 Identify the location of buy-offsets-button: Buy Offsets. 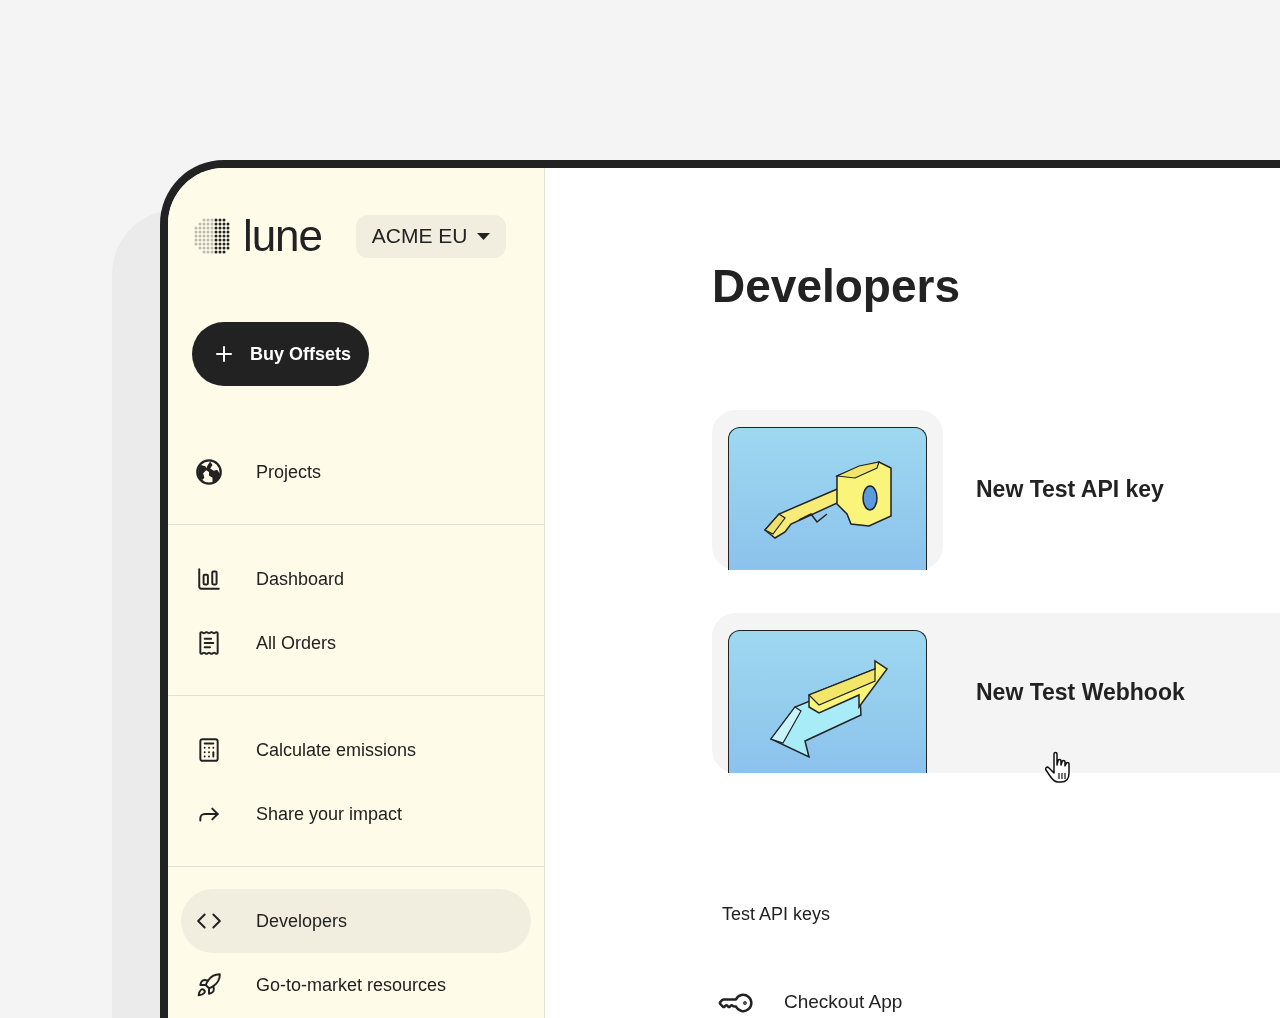
(280, 354).